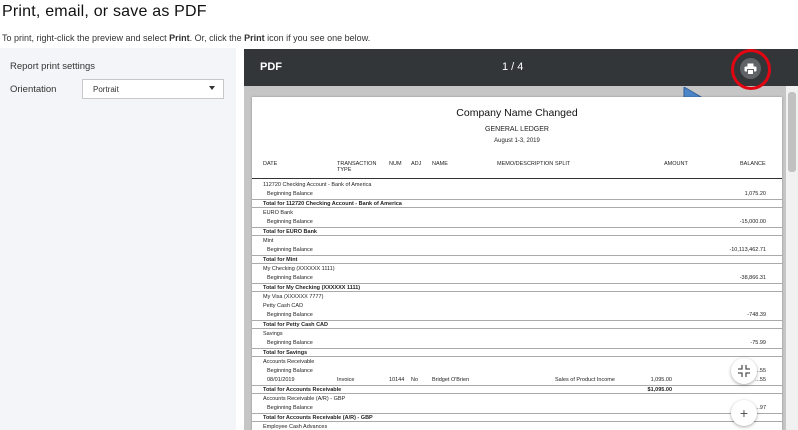  What do you see at coordinates (212, 88) in the screenshot?
I see `chevron-down-icon` at bounding box center [212, 88].